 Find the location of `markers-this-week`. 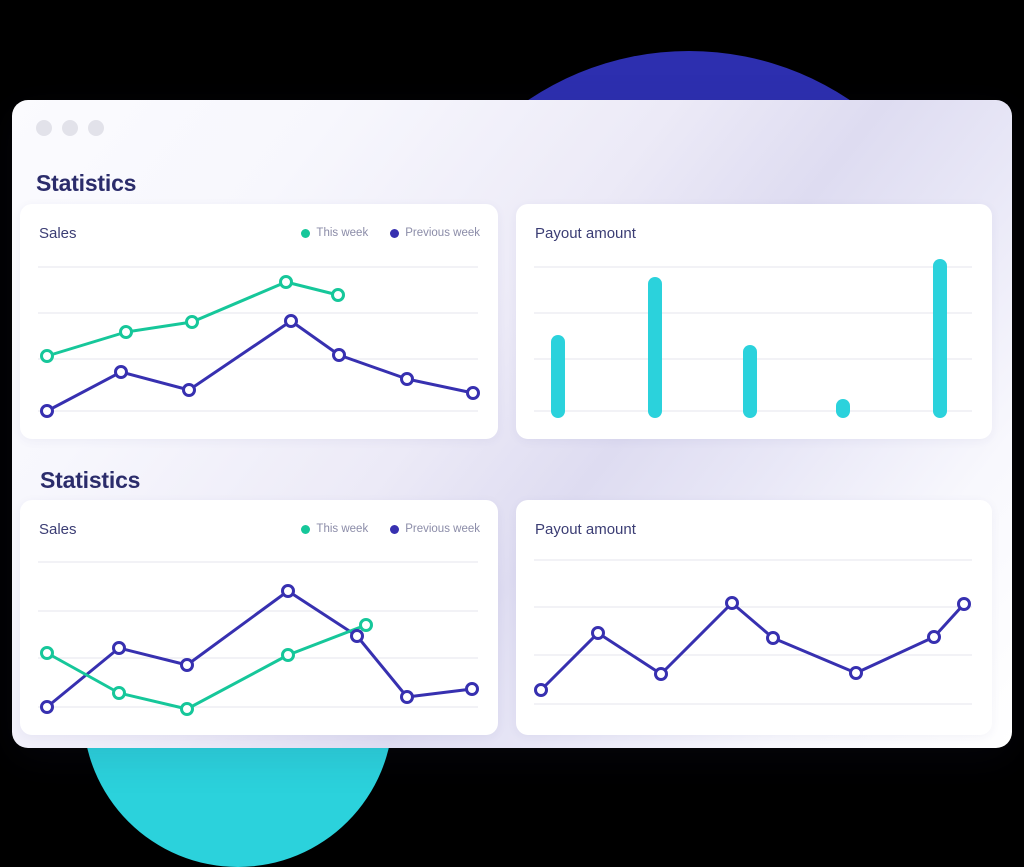

markers-this-week is located at coordinates (192, 319).